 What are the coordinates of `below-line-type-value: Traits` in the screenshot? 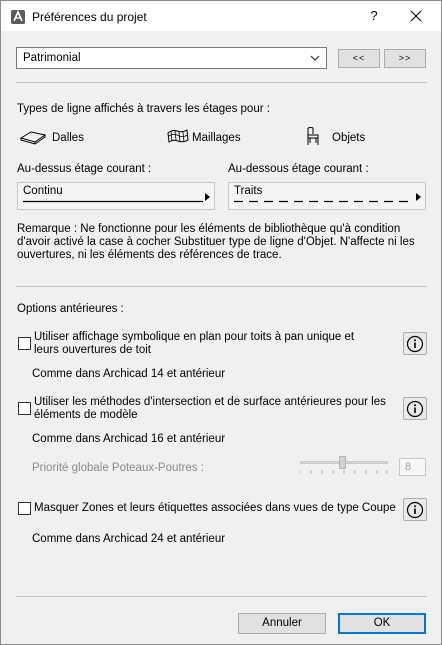 It's located at (248, 191).